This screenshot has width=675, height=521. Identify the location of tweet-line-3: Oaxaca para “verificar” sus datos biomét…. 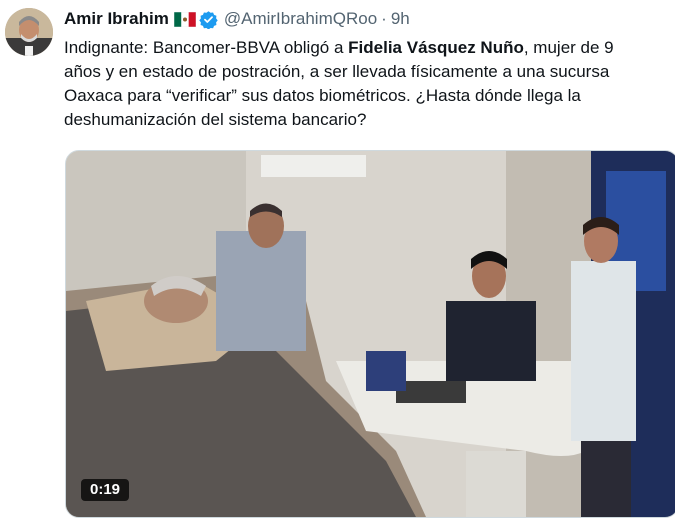
(322, 95).